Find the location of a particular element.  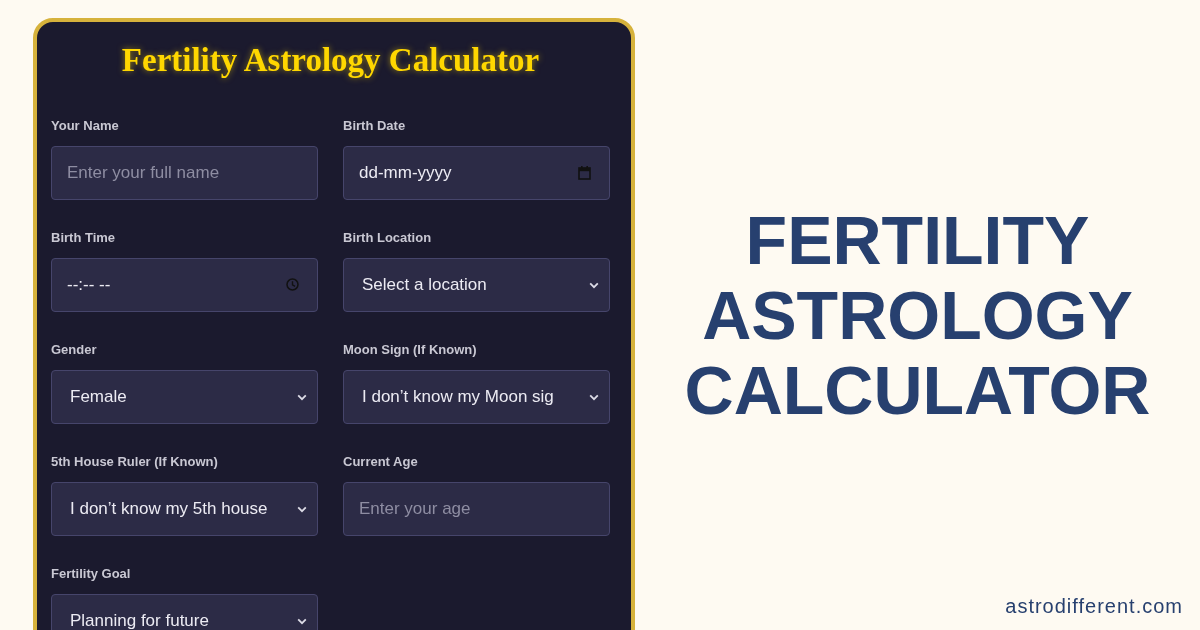

field-label: Birth Time is located at coordinates (83, 238).